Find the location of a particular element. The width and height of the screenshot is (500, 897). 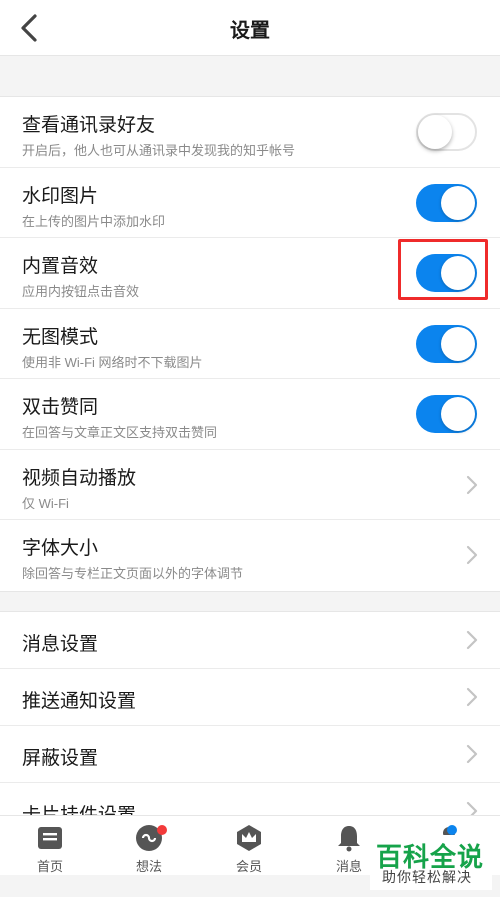

menu-row-message-settings: 消息设置 is located at coordinates (250, 640).